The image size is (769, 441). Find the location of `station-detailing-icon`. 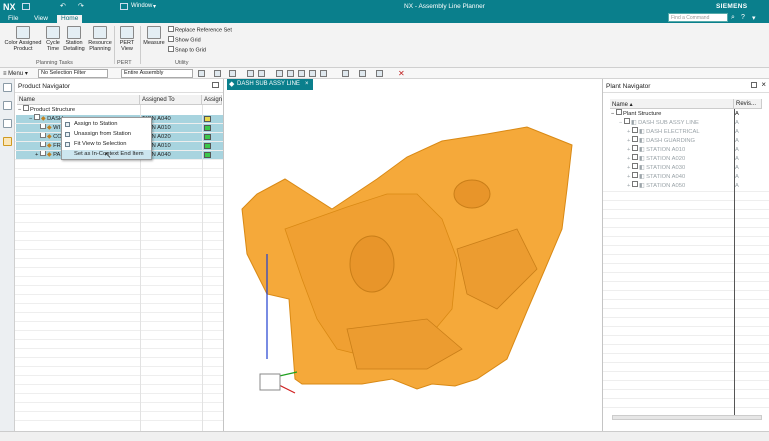

station-detailing-icon is located at coordinates (74, 32).